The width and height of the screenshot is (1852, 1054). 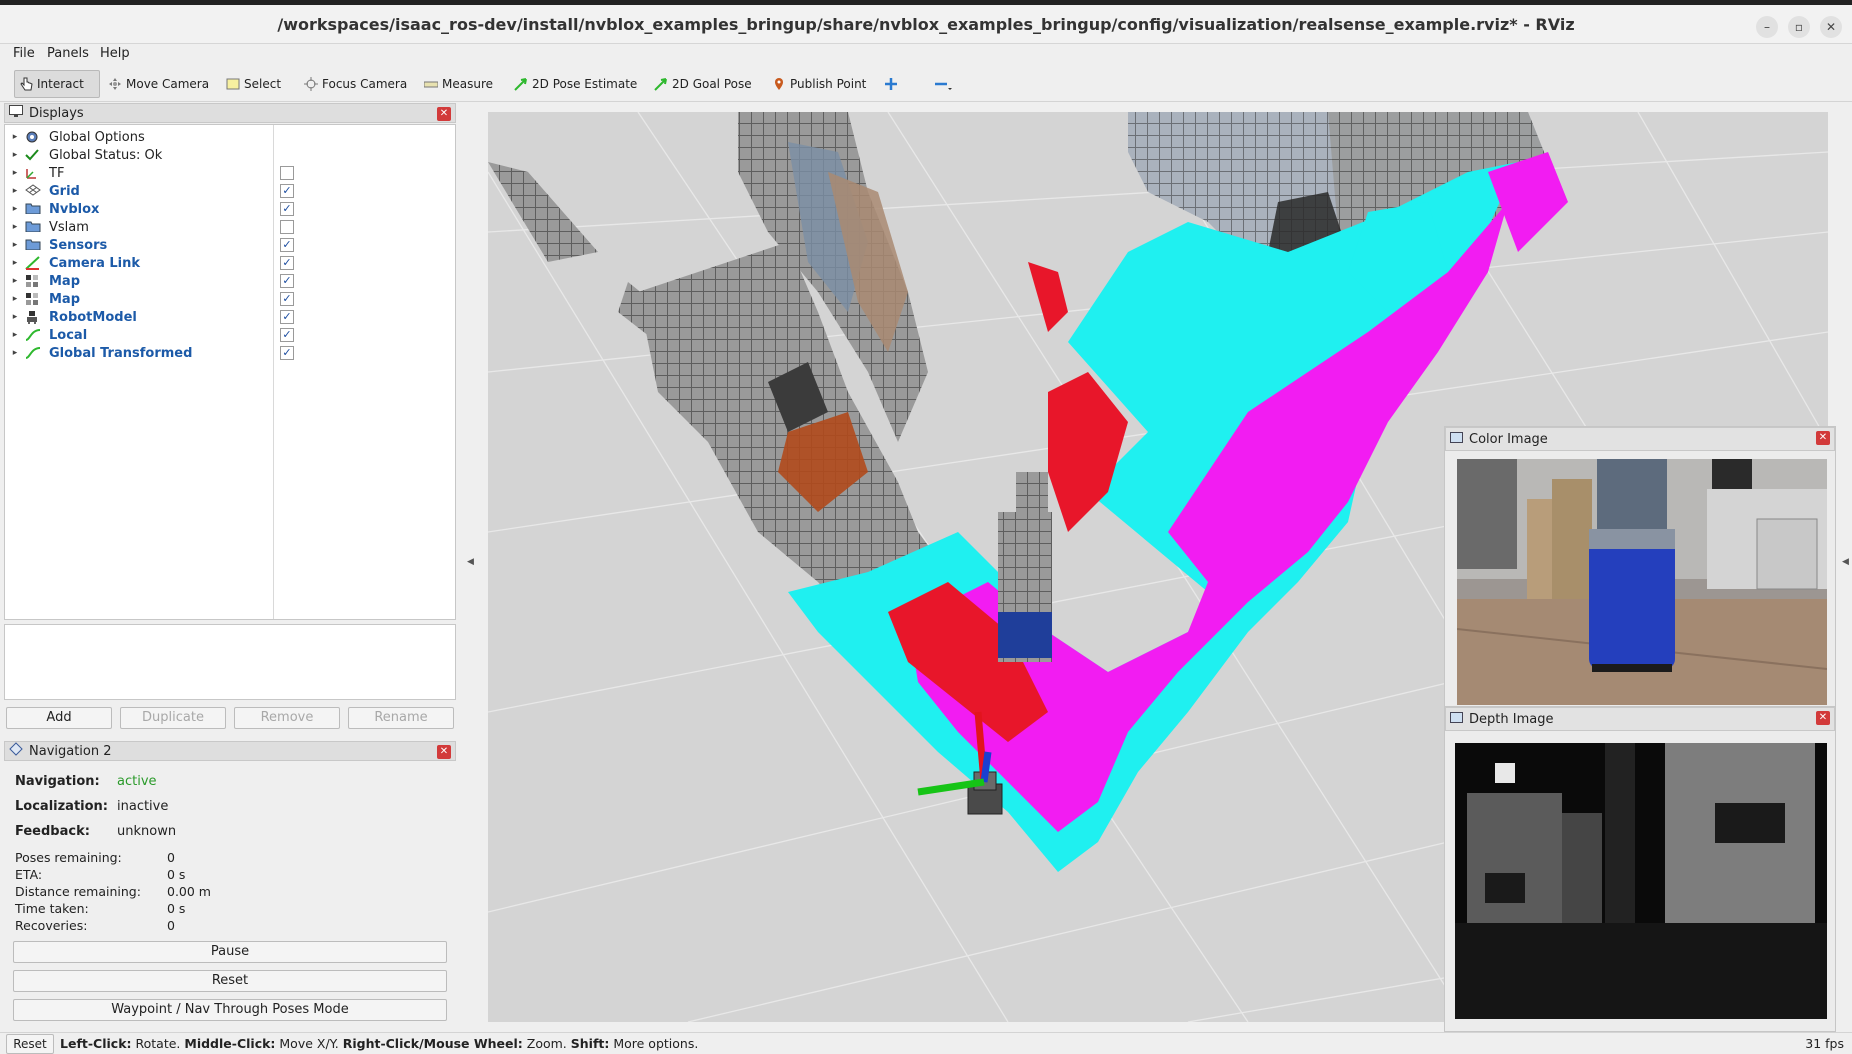 What do you see at coordinates (1767, 27) in the screenshot?
I see `minimize-button: –` at bounding box center [1767, 27].